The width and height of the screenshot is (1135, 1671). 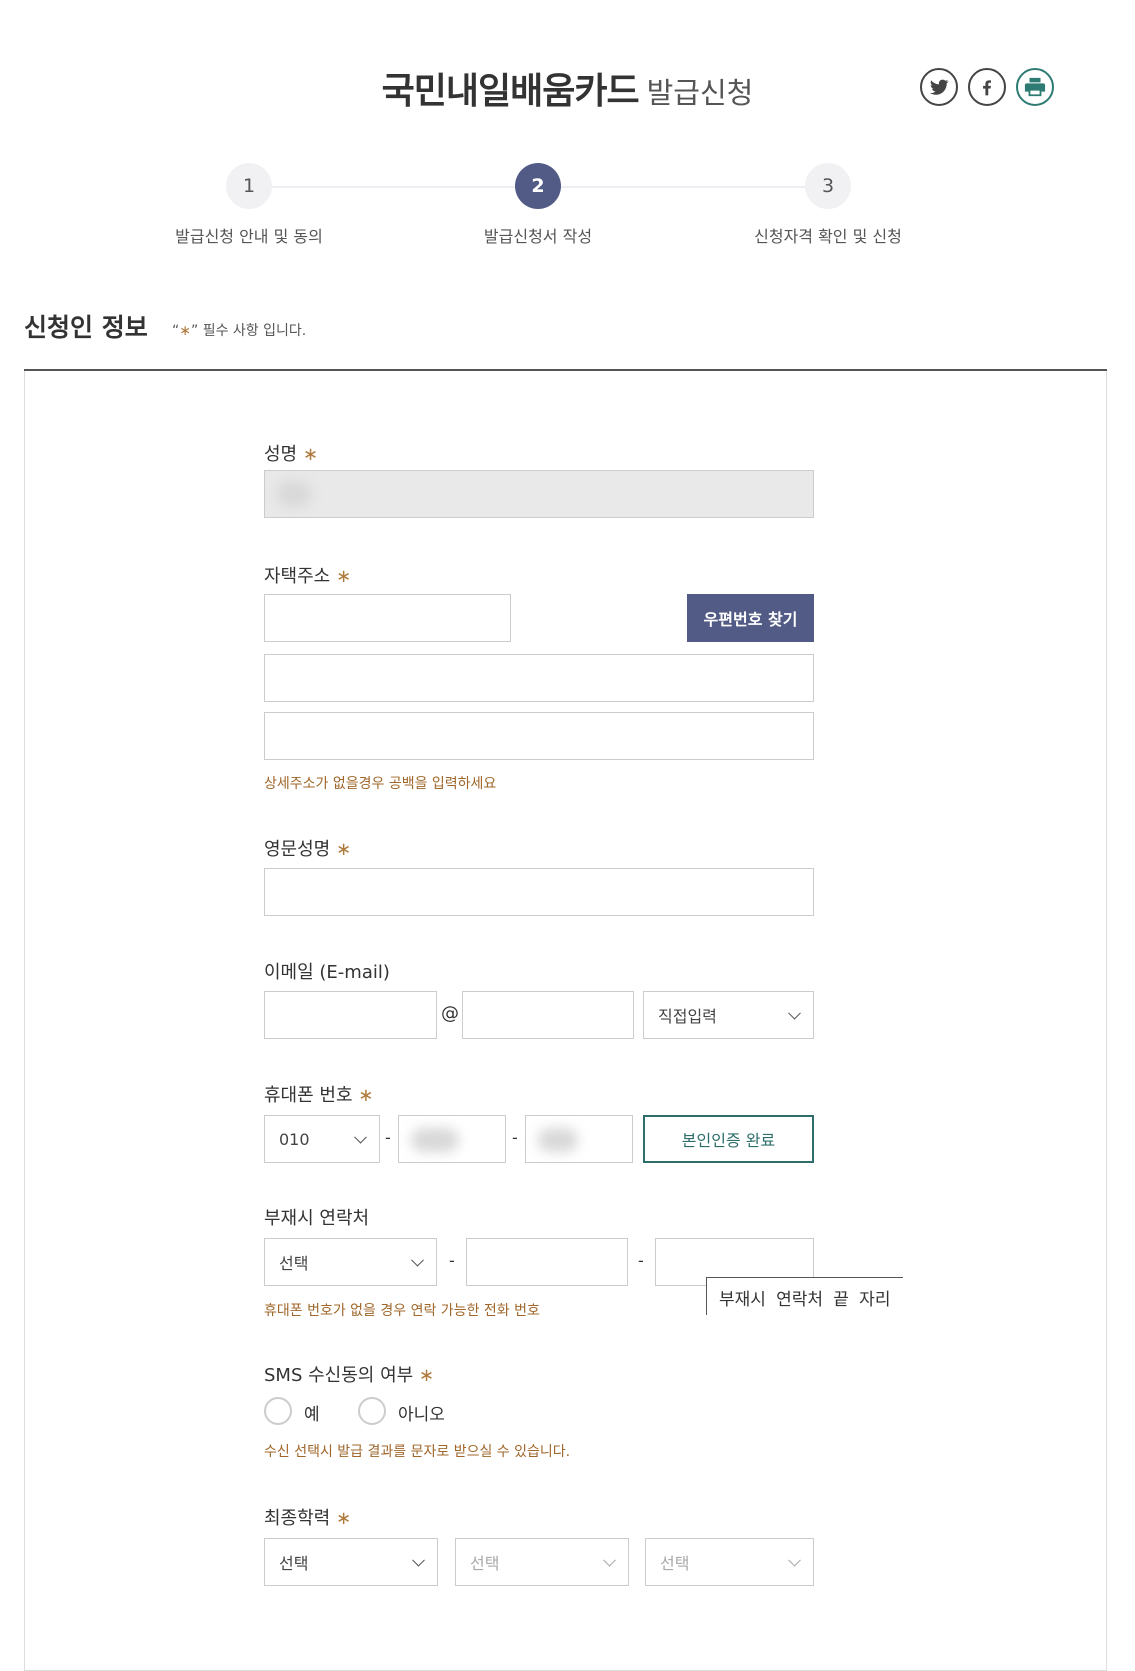 I want to click on step-3-circle: 3, so click(x=828, y=186).